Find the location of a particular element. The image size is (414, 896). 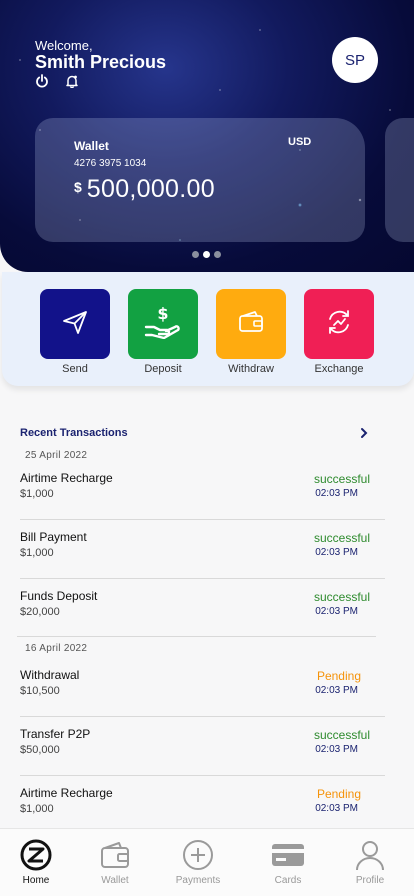

transaction-name: Bill Payment is located at coordinates (53, 537).